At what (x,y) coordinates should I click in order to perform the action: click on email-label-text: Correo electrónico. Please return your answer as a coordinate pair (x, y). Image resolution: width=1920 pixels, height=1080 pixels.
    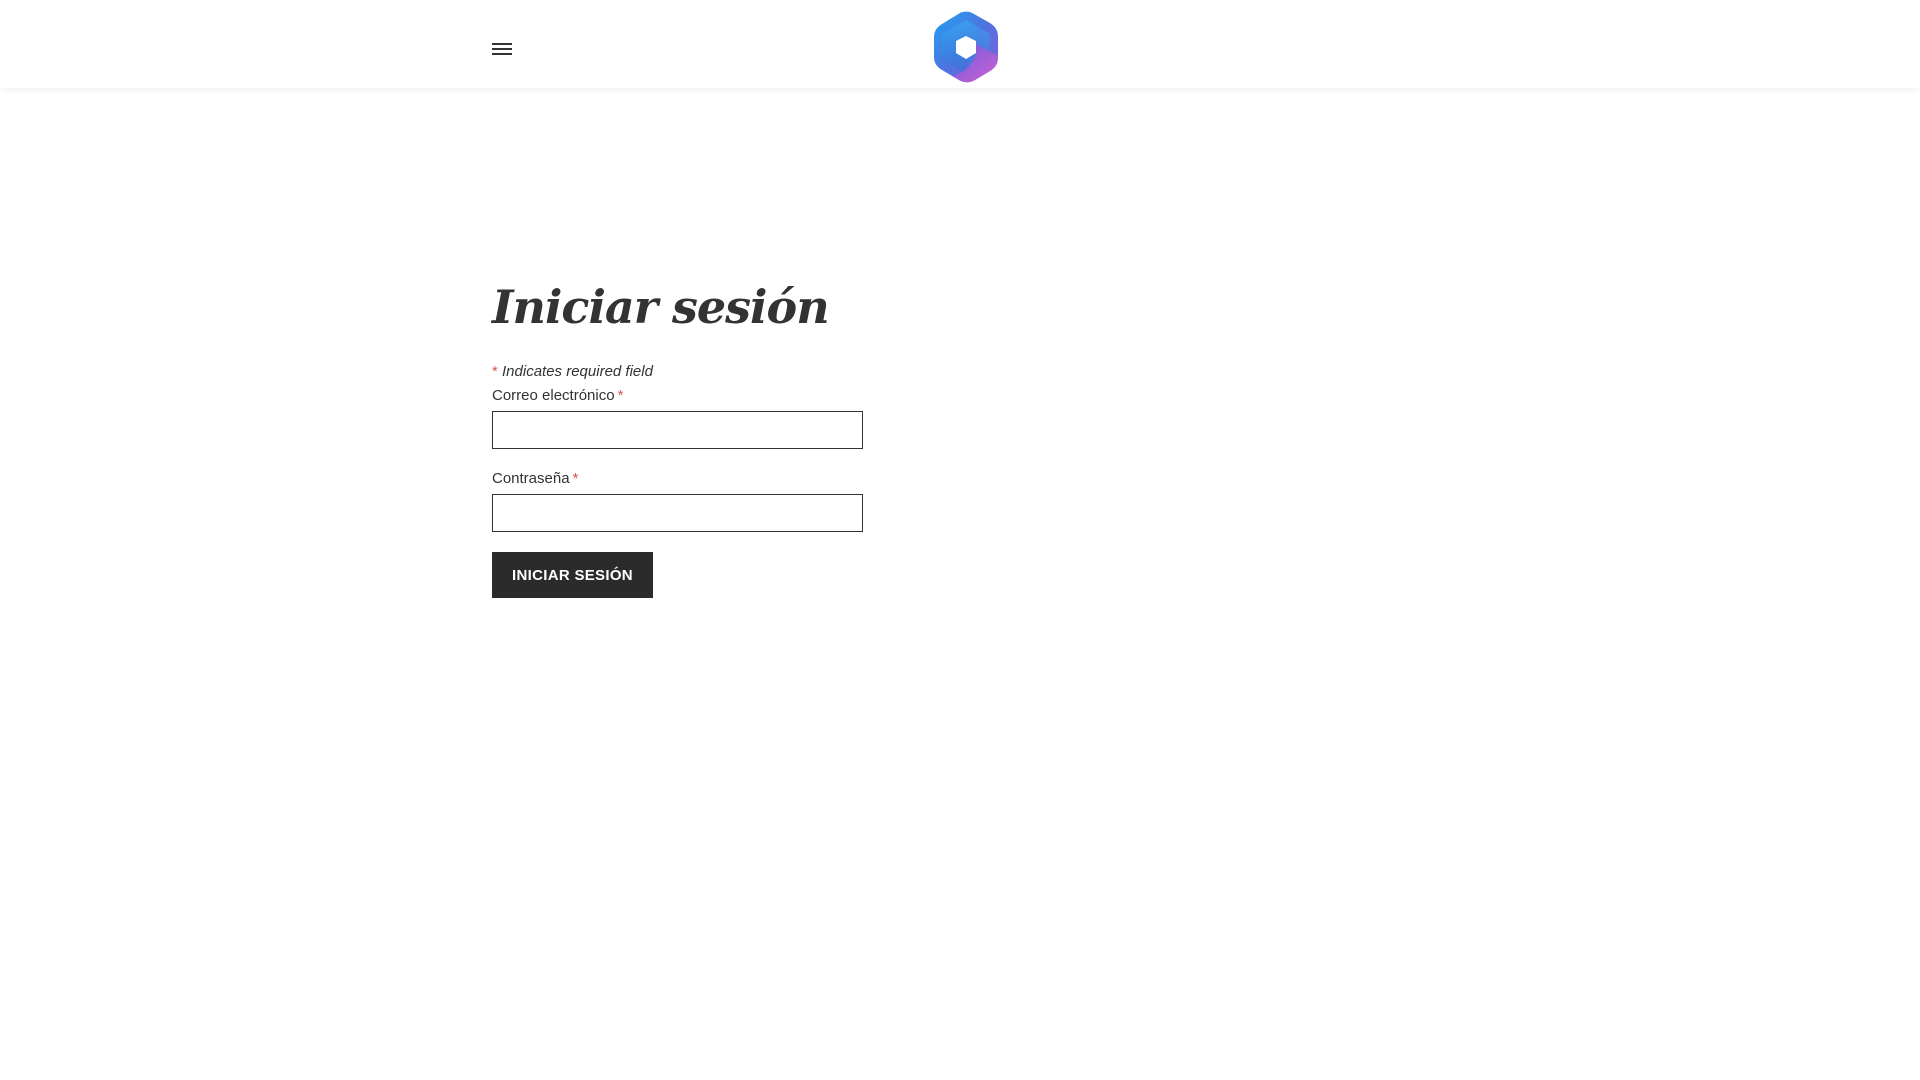
    Looking at the image, I should click on (553, 395).